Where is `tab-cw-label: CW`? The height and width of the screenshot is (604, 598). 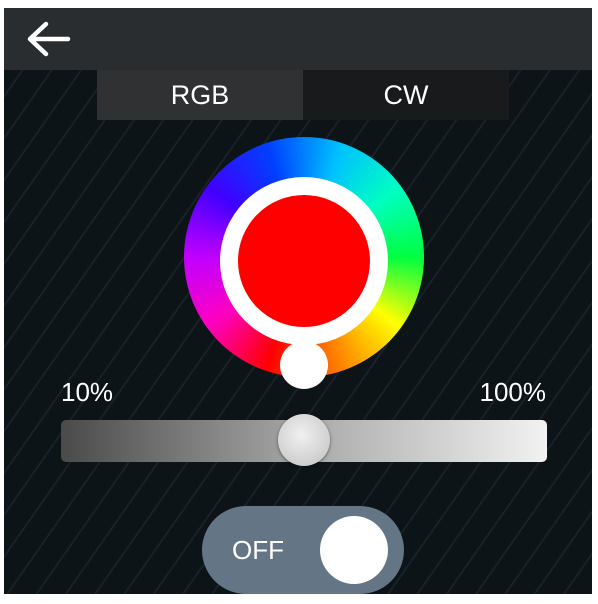
tab-cw-label: CW is located at coordinates (406, 94).